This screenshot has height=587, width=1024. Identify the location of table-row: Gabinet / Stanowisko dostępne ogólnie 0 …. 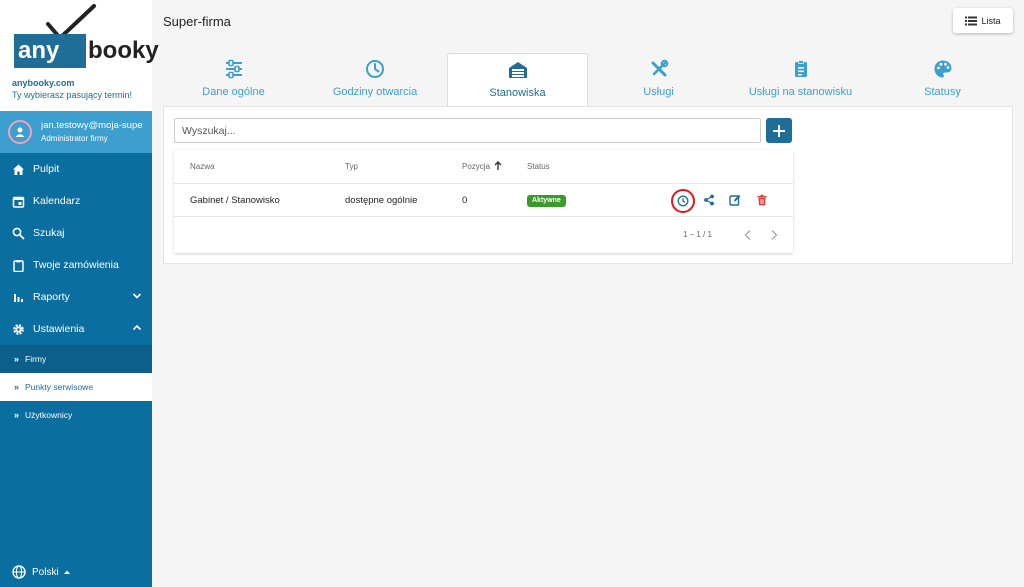
(483, 200).